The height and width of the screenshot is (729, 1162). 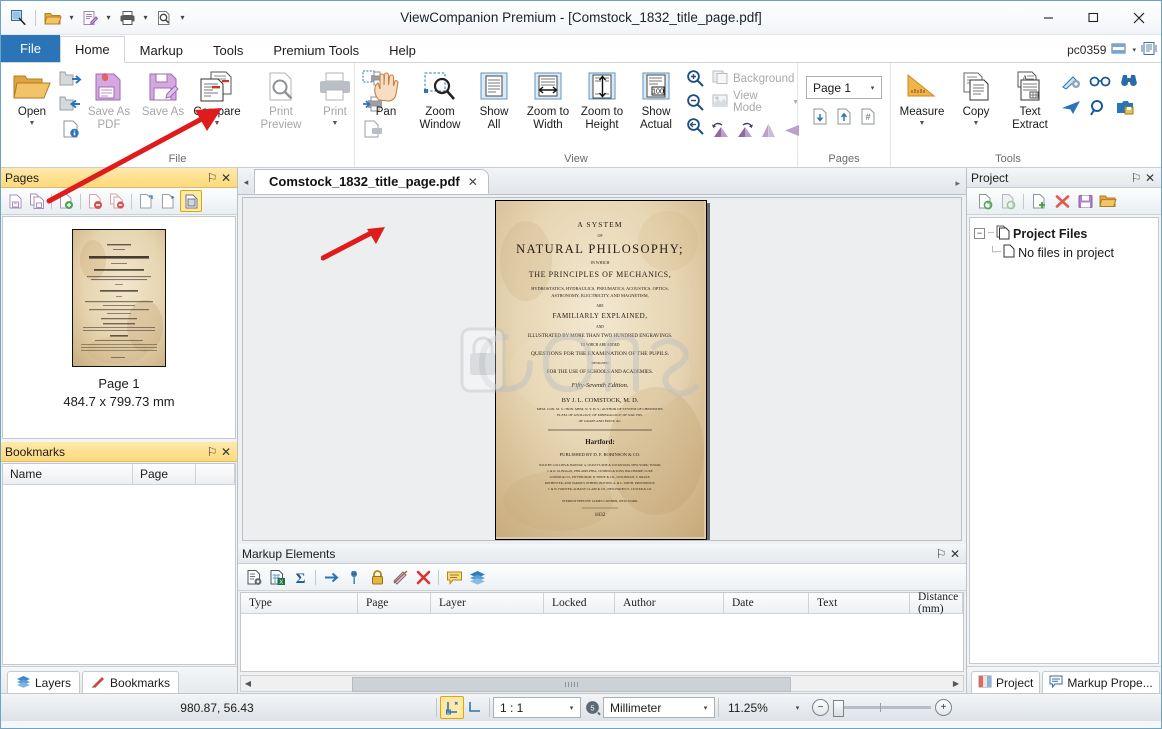 I want to click on unit-select: Millimeter ▾, so click(x=659, y=707).